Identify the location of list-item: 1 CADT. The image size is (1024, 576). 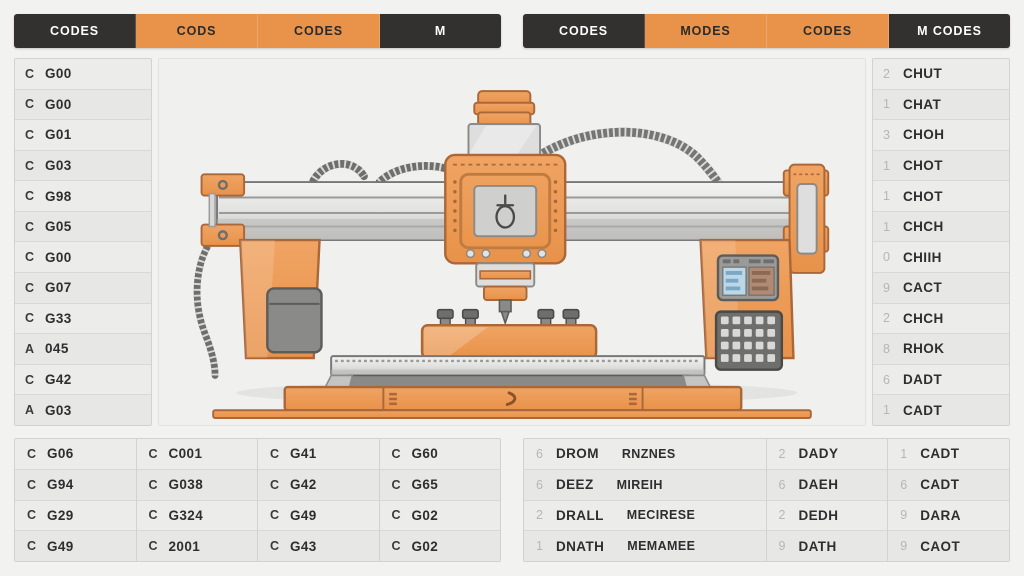
(941, 410).